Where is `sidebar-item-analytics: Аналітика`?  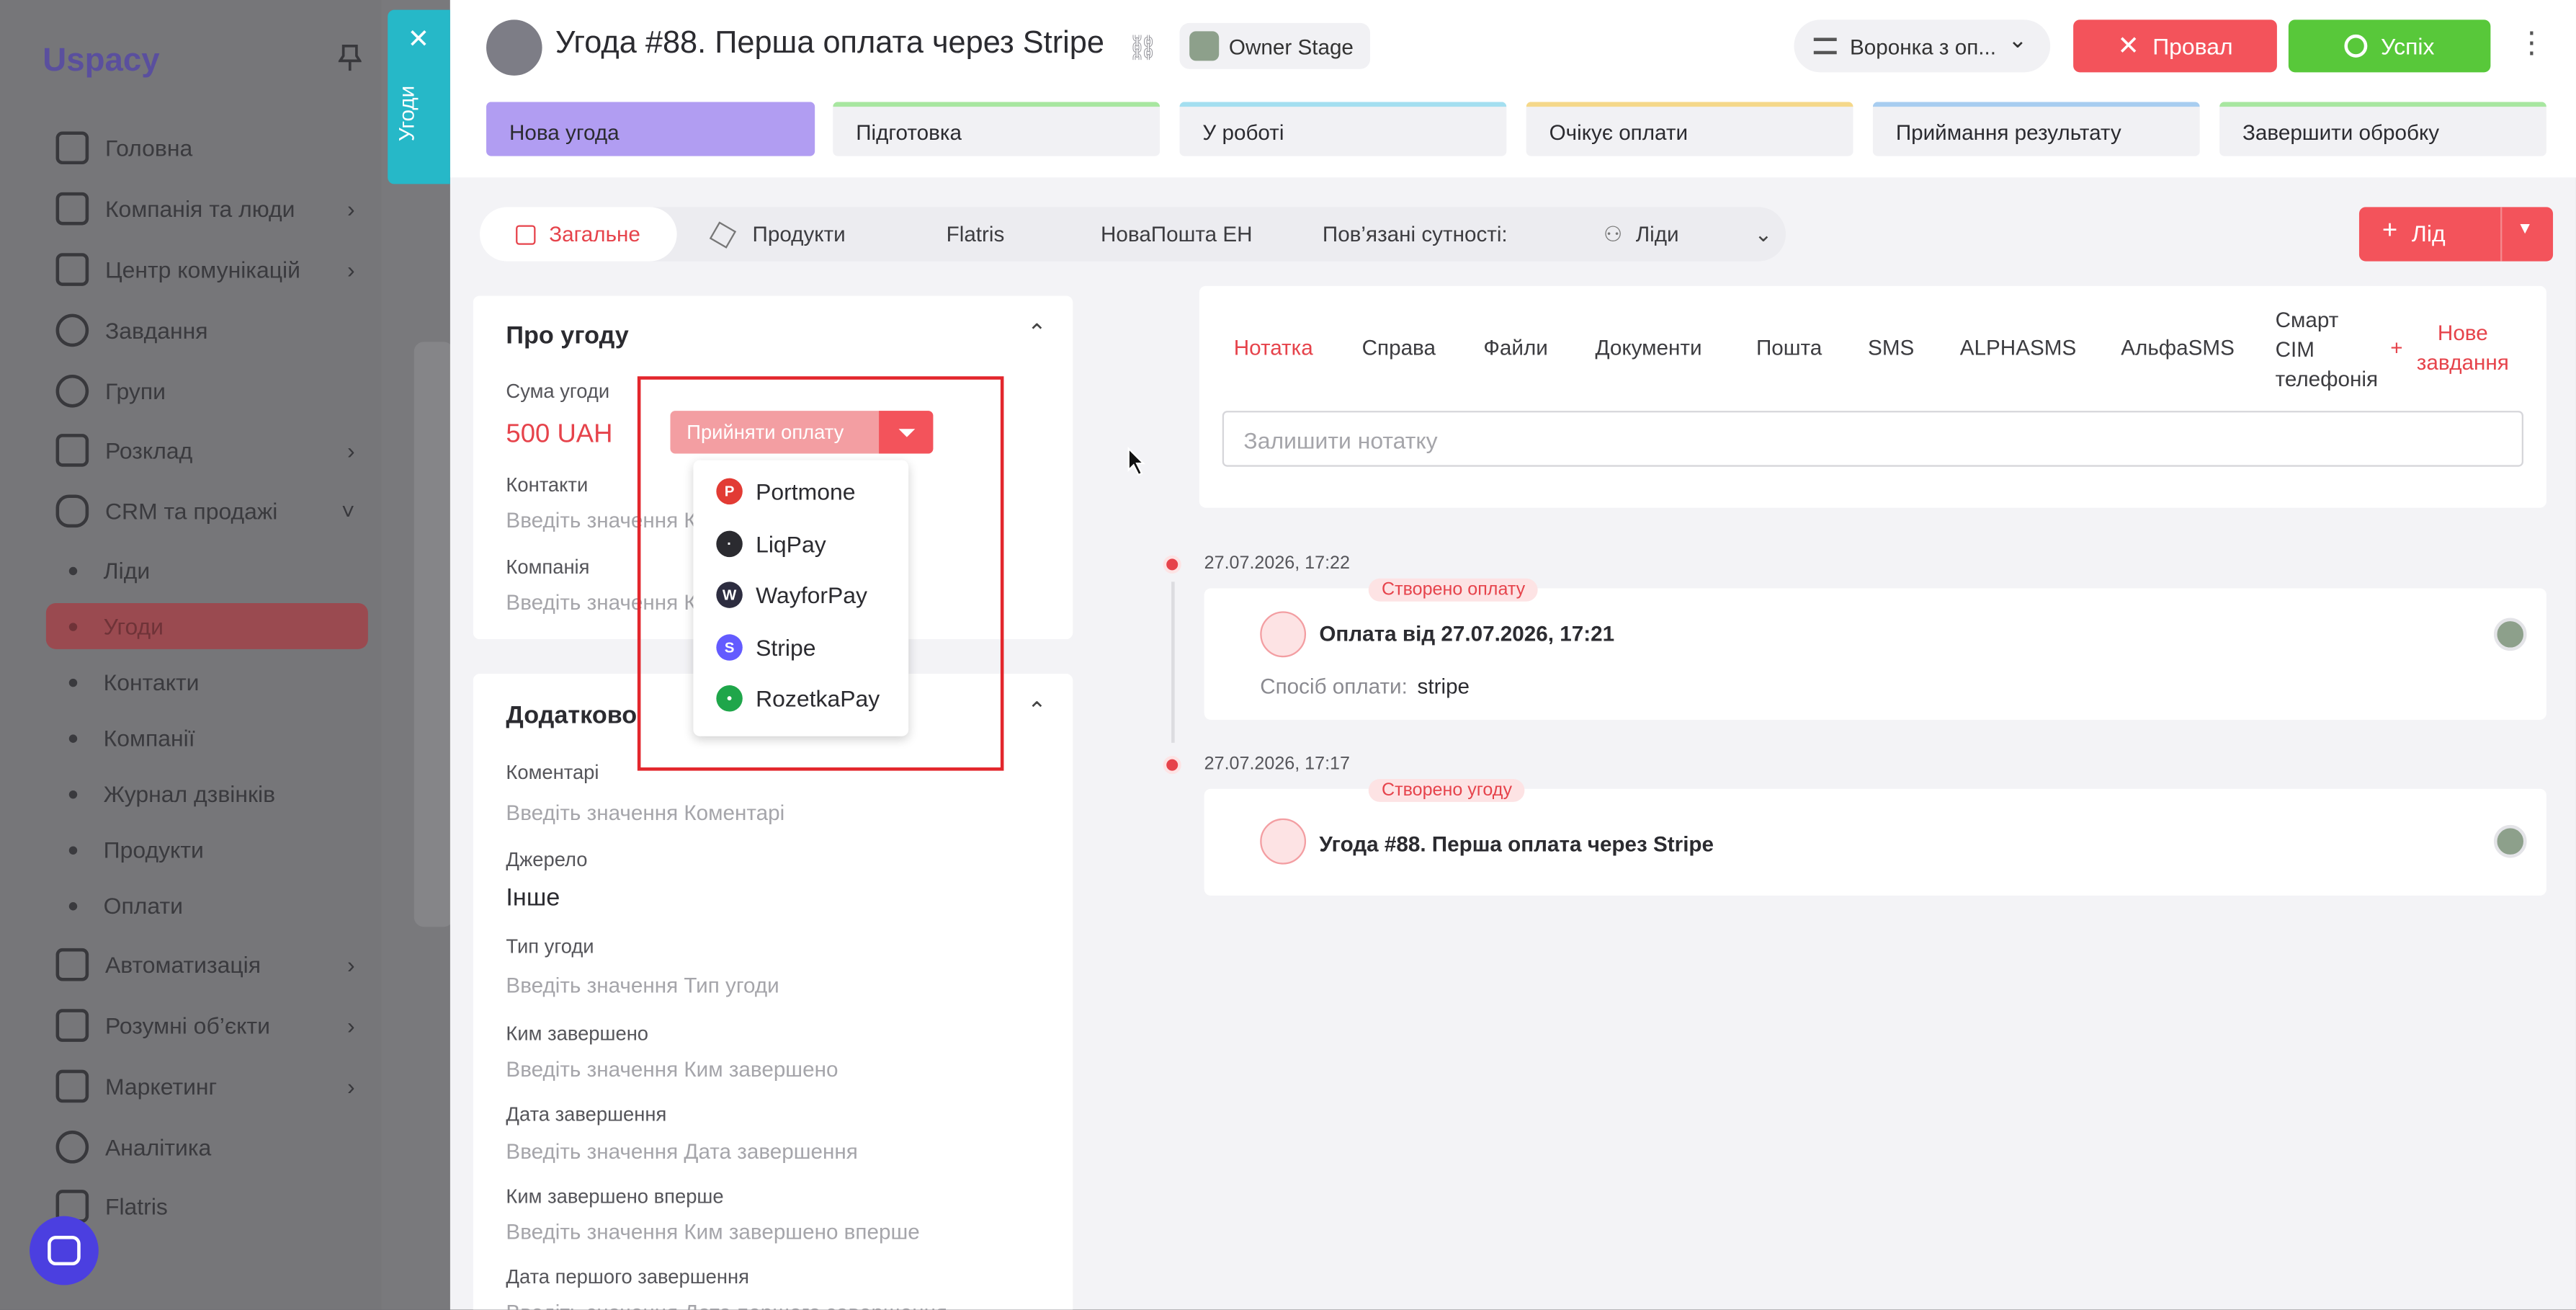
sidebar-item-analytics: Аналітика is located at coordinates (211, 1147).